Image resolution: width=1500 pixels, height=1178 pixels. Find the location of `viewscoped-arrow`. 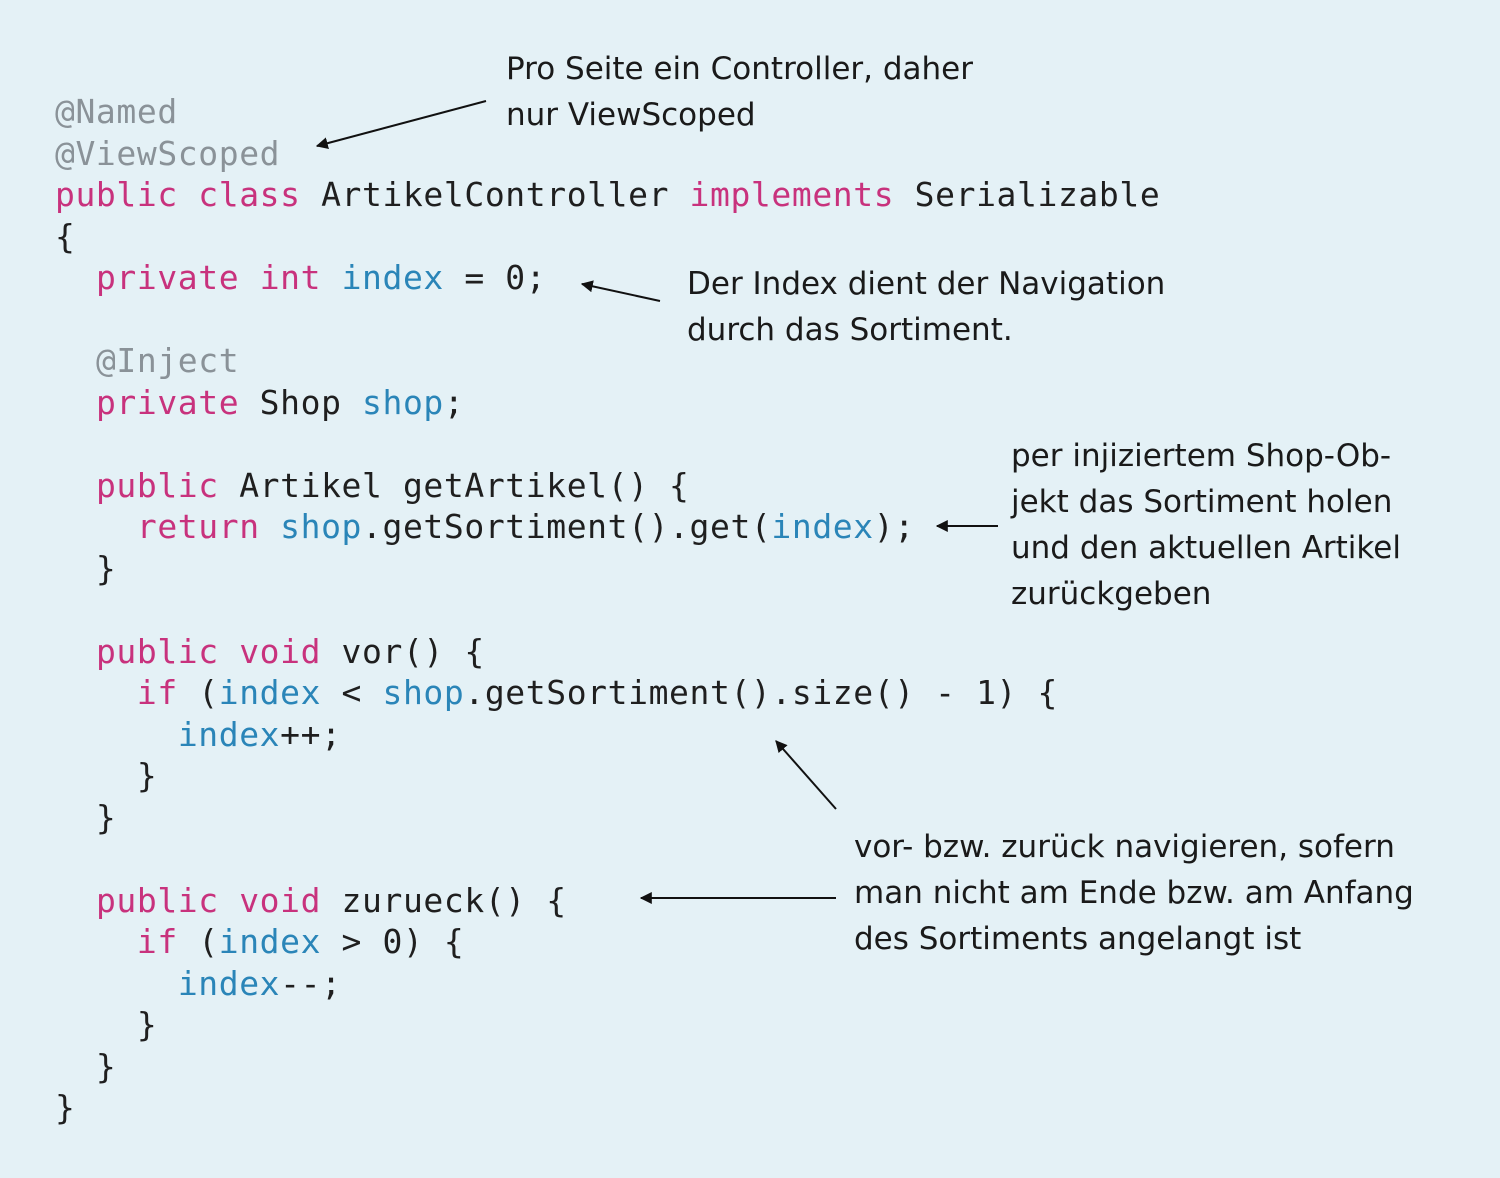

viewscoped-arrow is located at coordinates (401, 125).